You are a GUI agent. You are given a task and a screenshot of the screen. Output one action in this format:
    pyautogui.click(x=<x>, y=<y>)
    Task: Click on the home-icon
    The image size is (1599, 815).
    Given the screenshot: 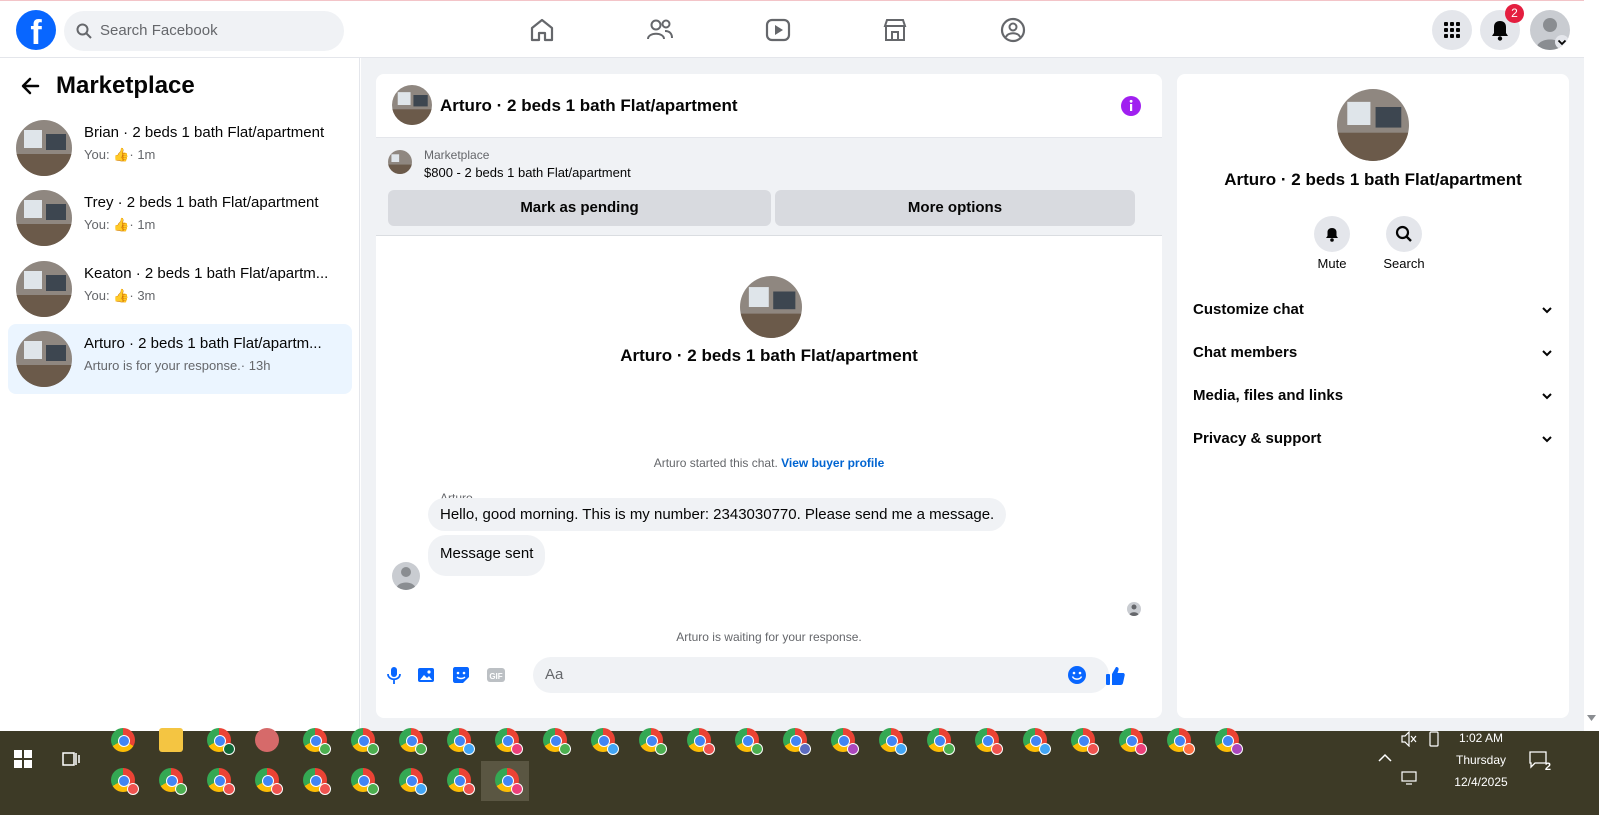 What is the action you would take?
    pyautogui.click(x=542, y=30)
    